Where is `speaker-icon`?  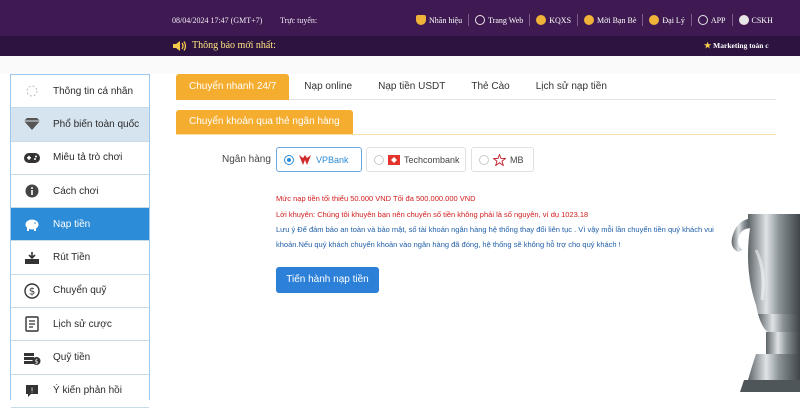
speaker-icon is located at coordinates (180, 46).